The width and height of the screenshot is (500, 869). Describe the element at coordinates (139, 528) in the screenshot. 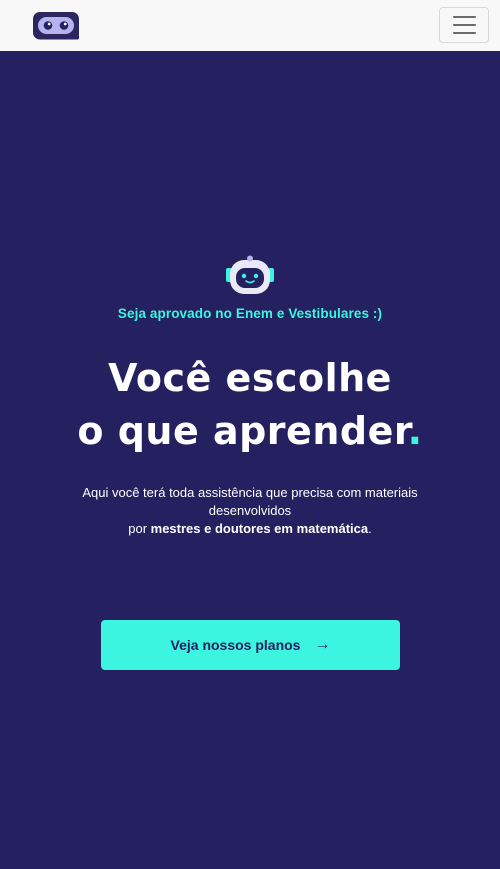

I see `description-prefix: por` at that location.